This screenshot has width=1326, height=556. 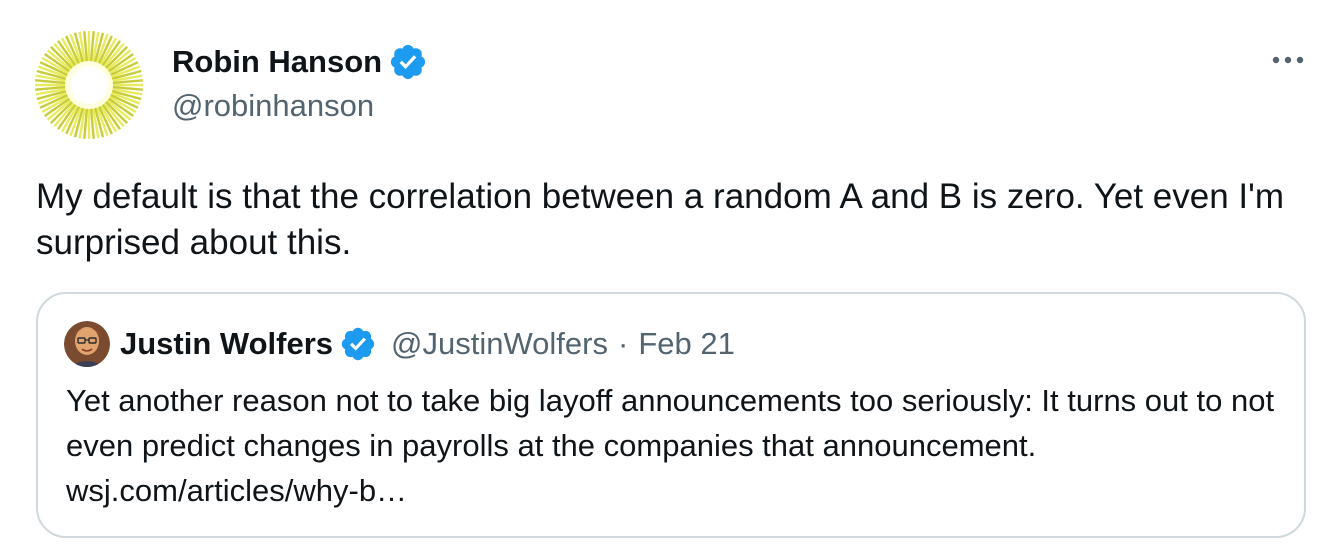 I want to click on profile-photo-avatar-icon, so click(x=87, y=344).